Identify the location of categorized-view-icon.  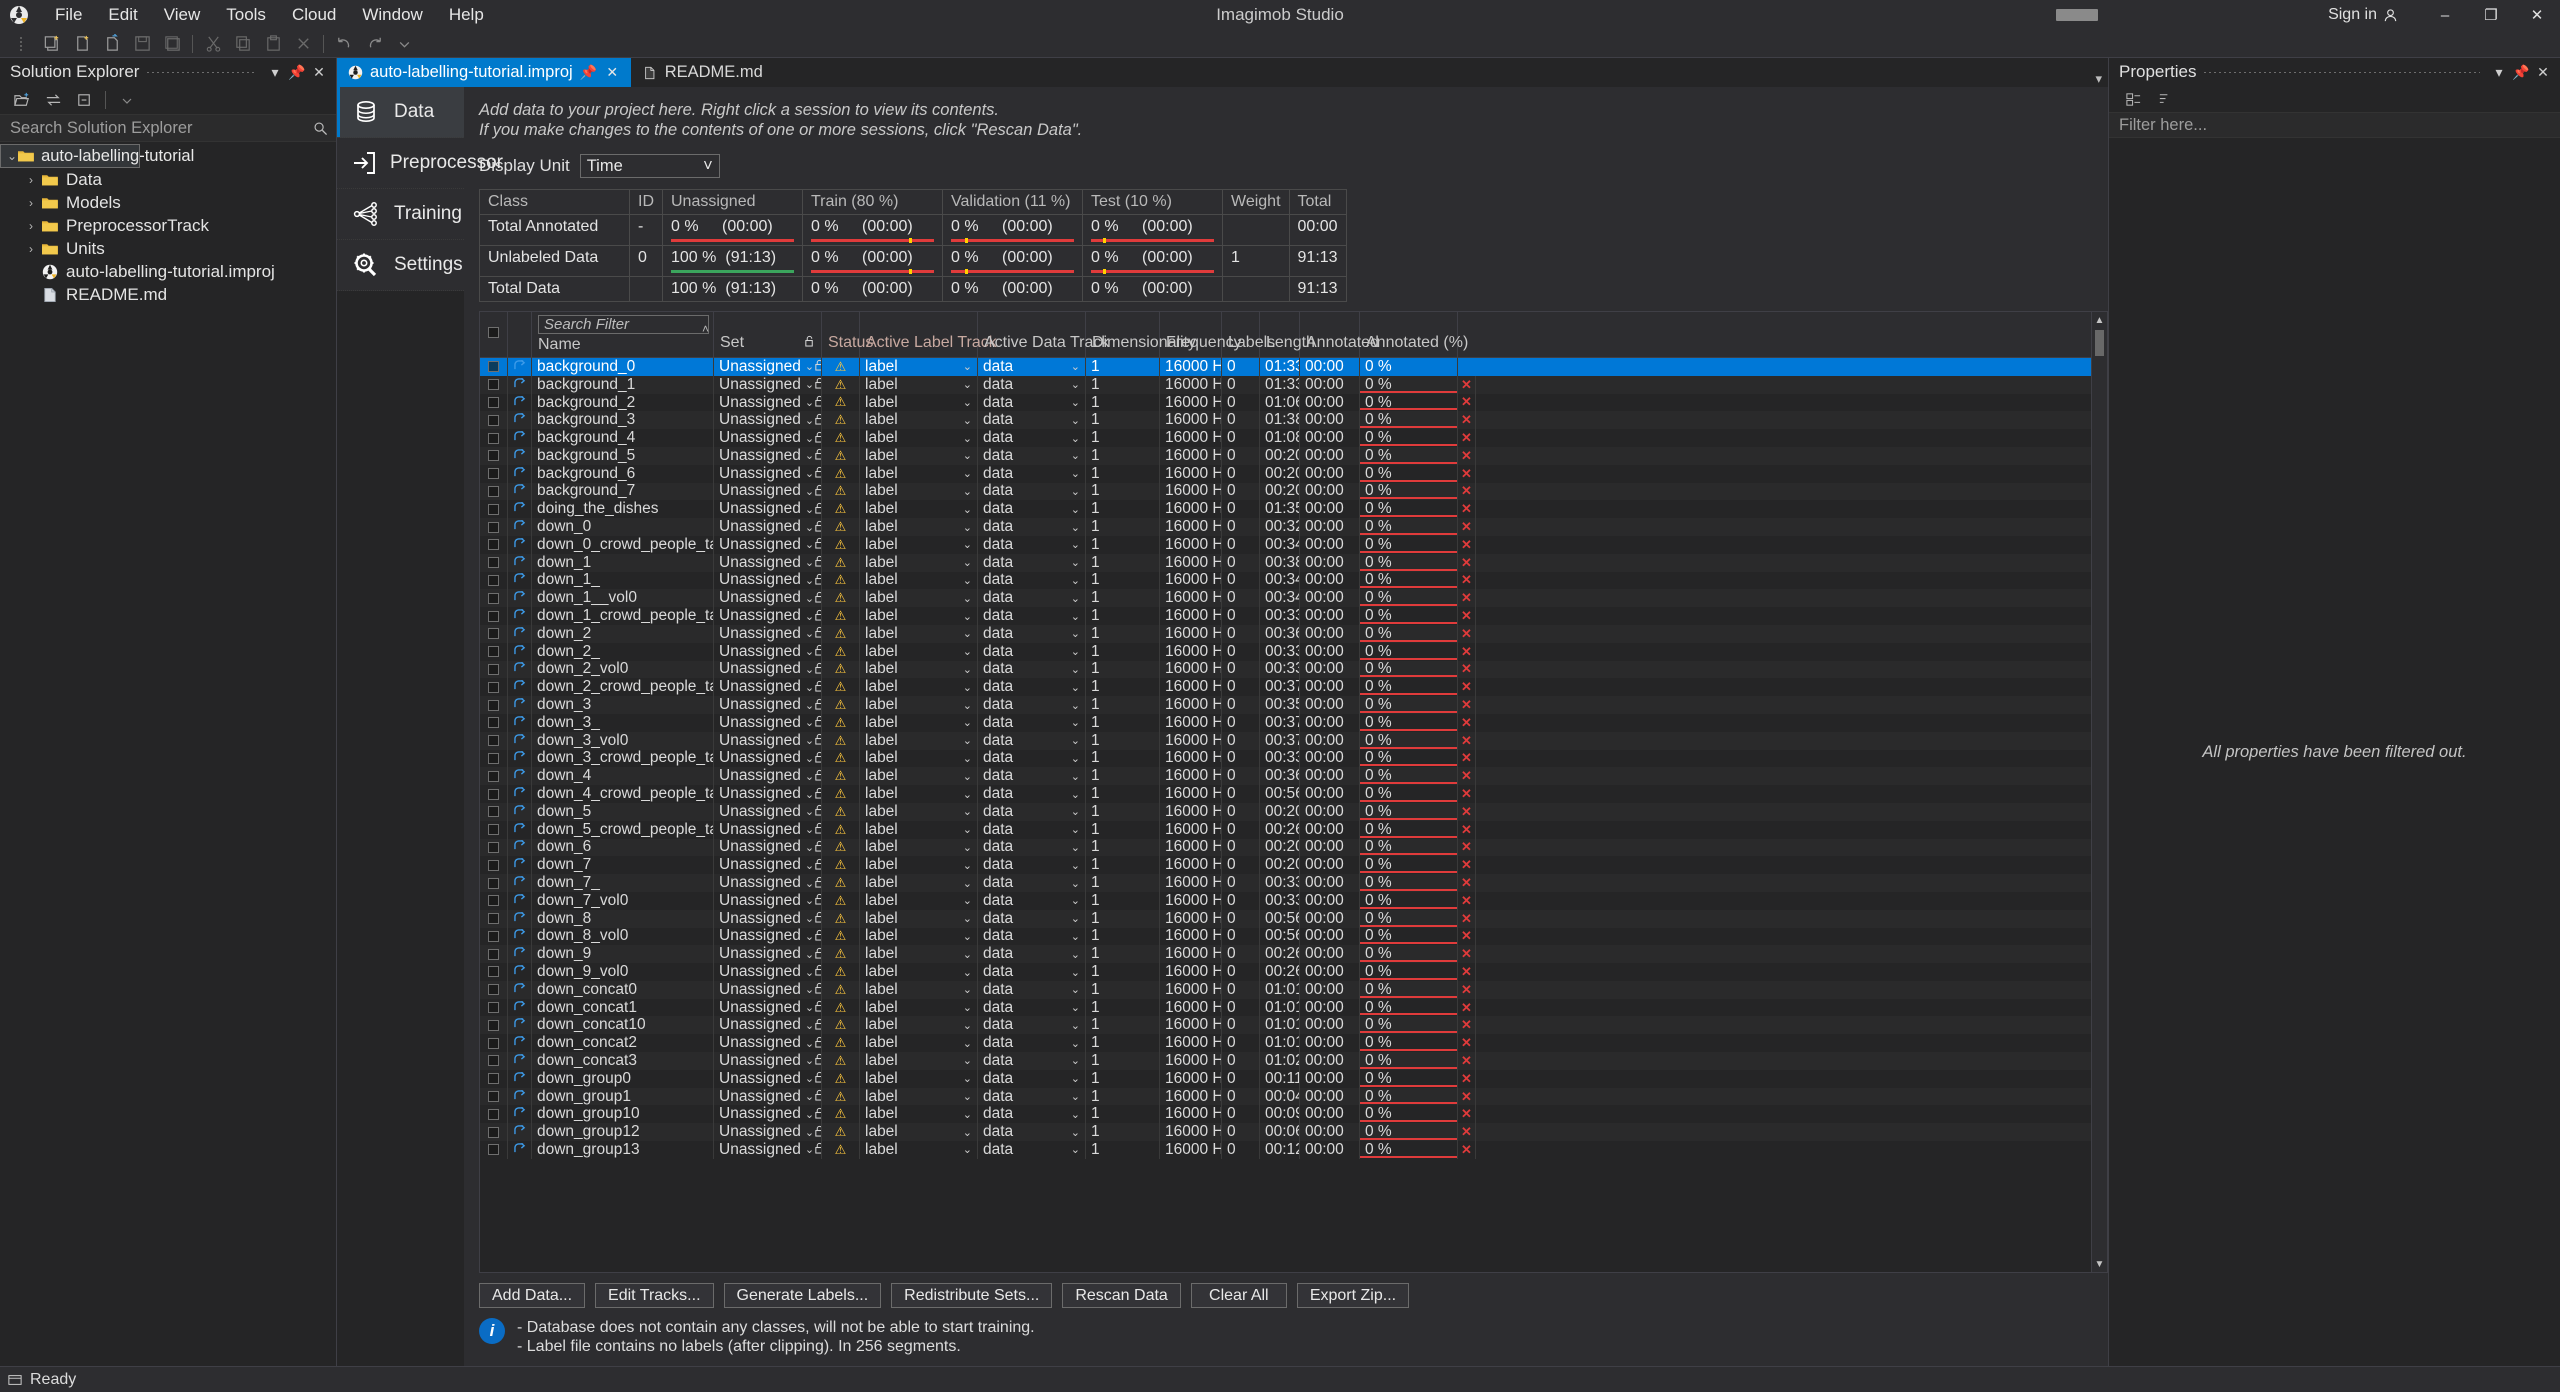
(2133, 99).